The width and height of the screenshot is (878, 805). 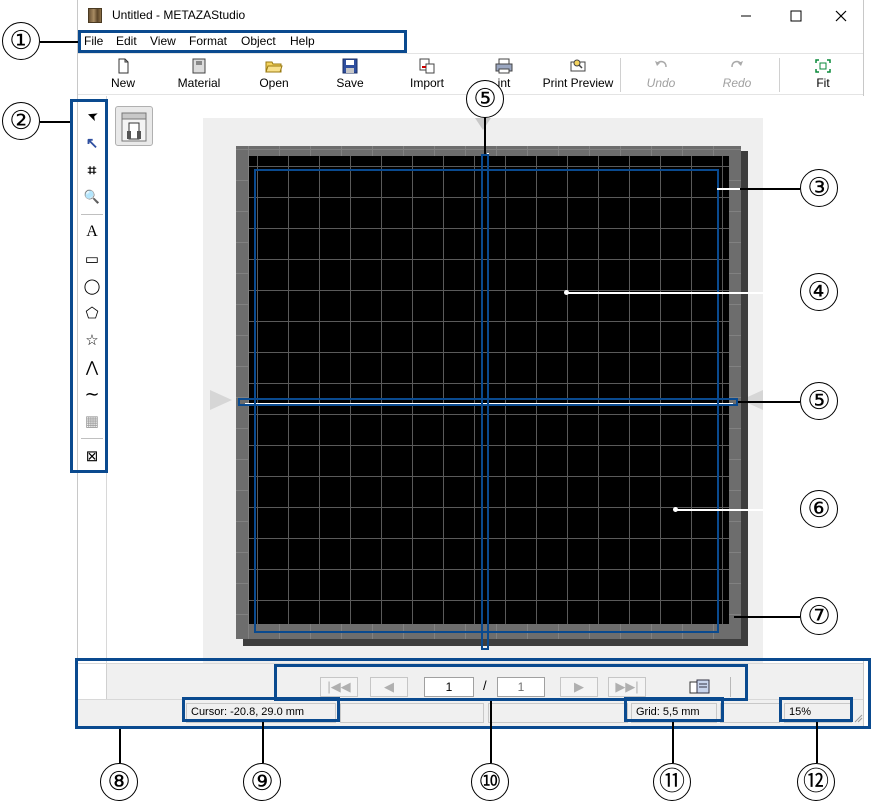 I want to click on callout-4: ④, so click(x=819, y=292).